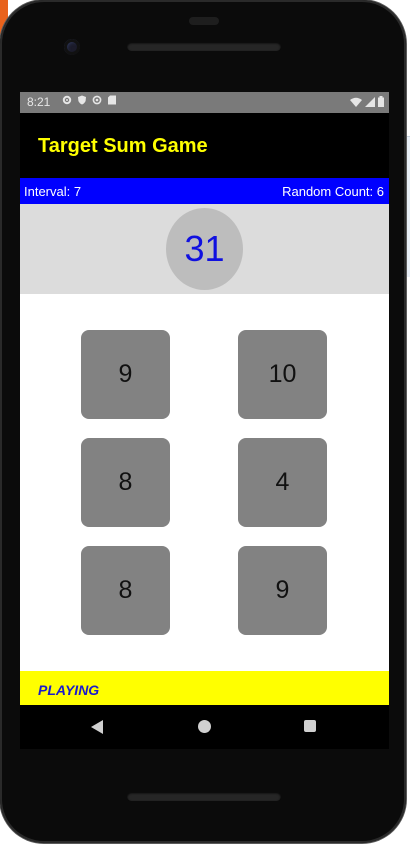 The image size is (410, 847). I want to click on settings-icon, so click(67, 100).